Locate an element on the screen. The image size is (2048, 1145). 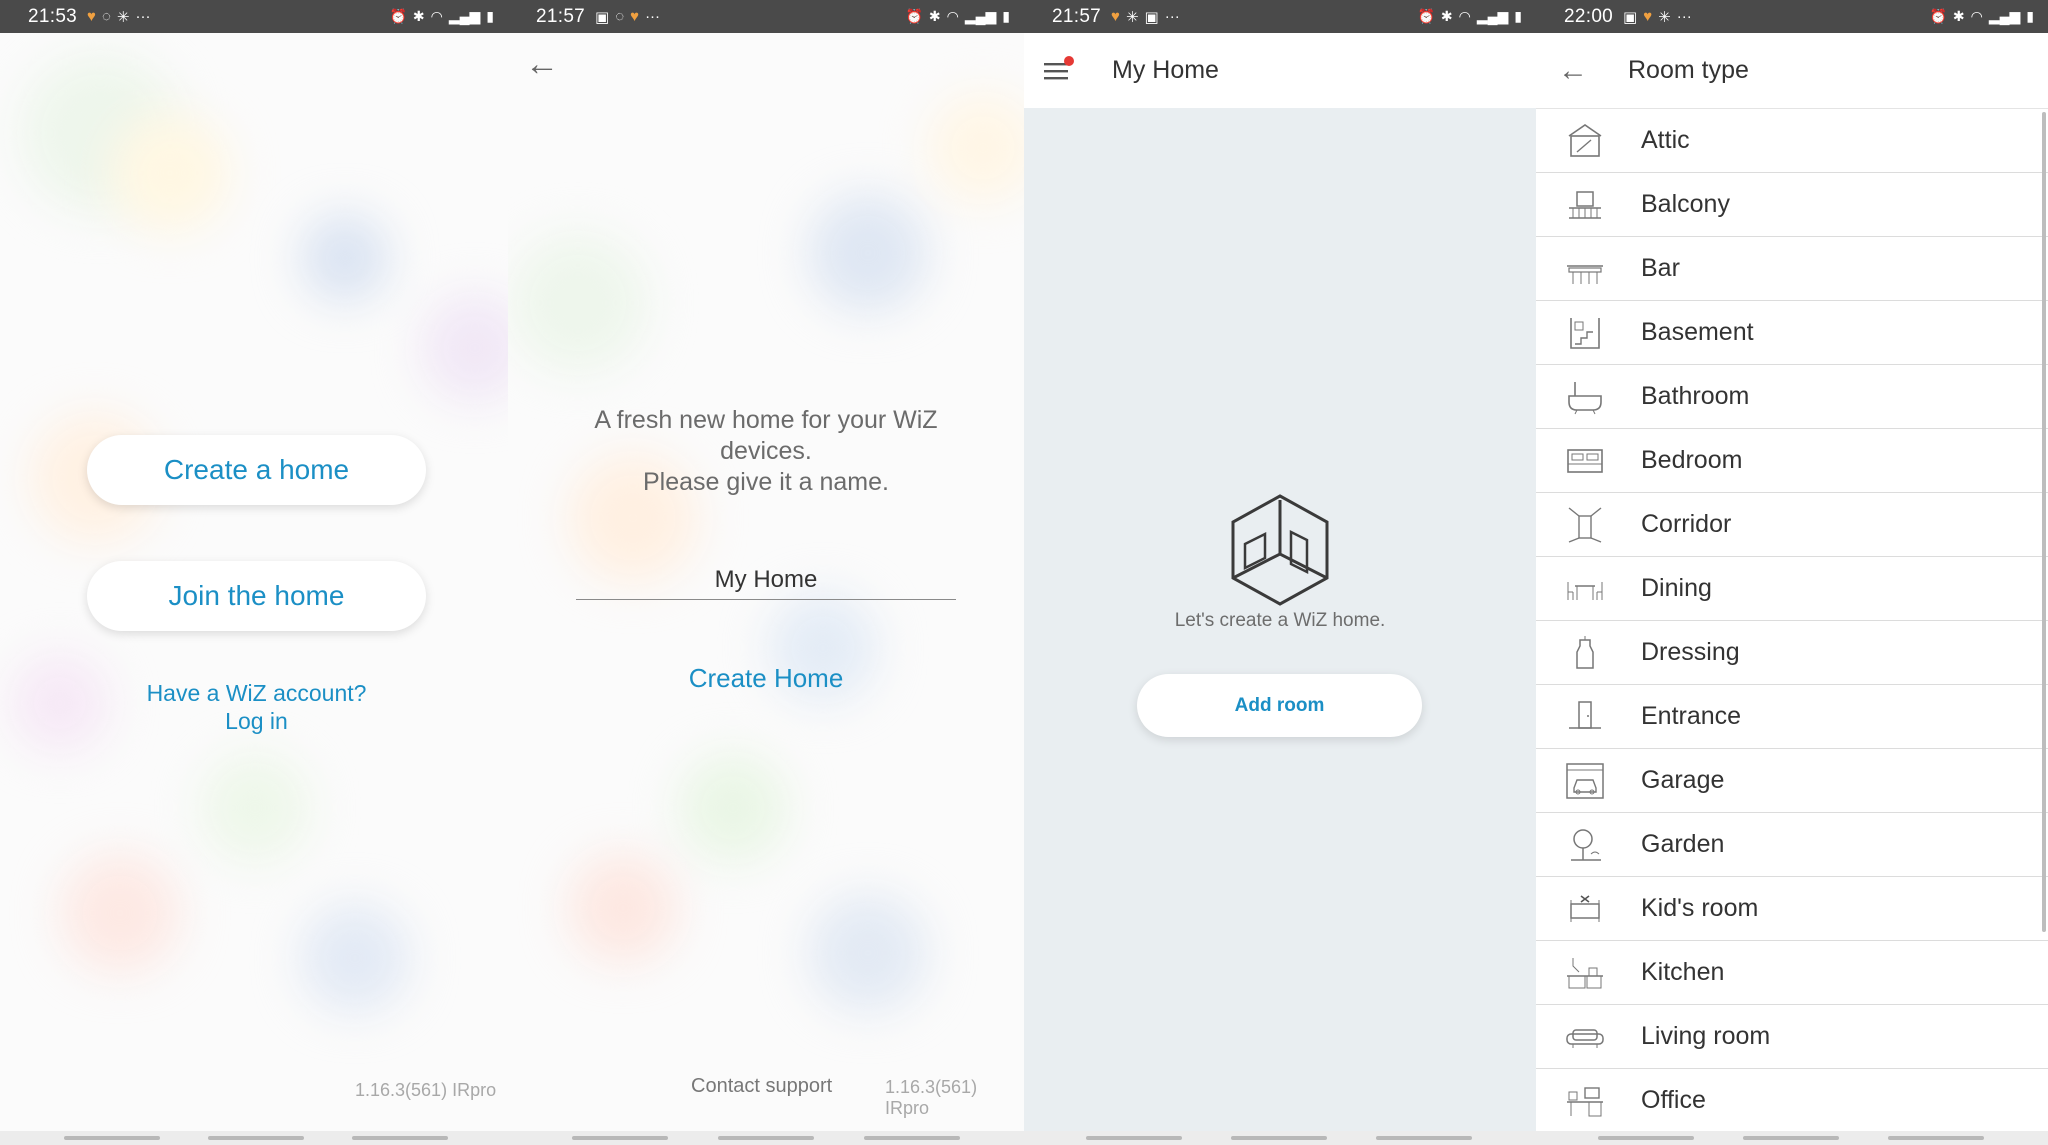
notification-dot is located at coordinates (1069, 60).